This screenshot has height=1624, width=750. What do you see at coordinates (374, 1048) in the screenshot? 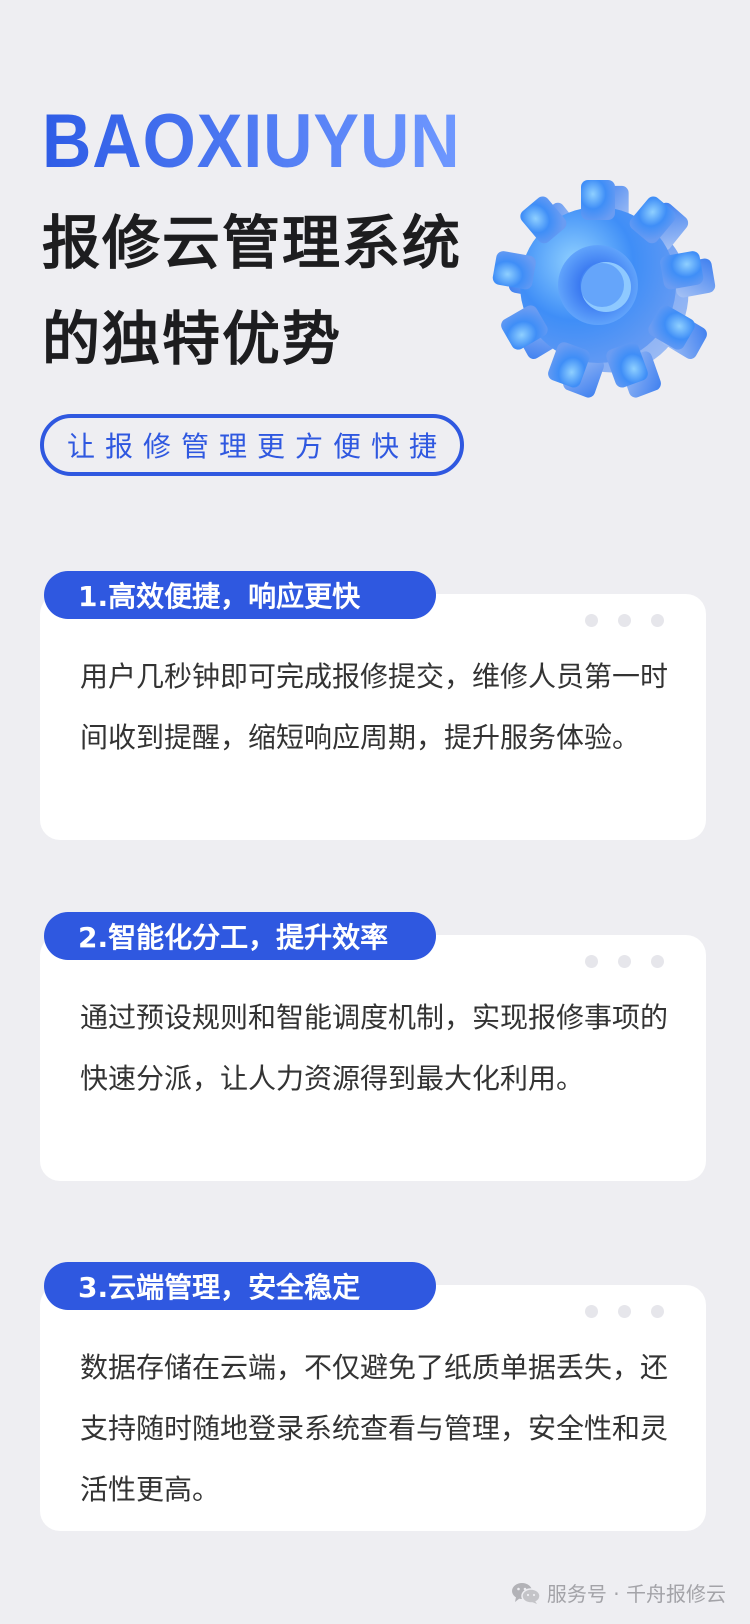
I see `feature-body-2: 通过预设规则和智能调度机制，实现报修事项的快速分派，让人力资源得到最大化利用。` at bounding box center [374, 1048].